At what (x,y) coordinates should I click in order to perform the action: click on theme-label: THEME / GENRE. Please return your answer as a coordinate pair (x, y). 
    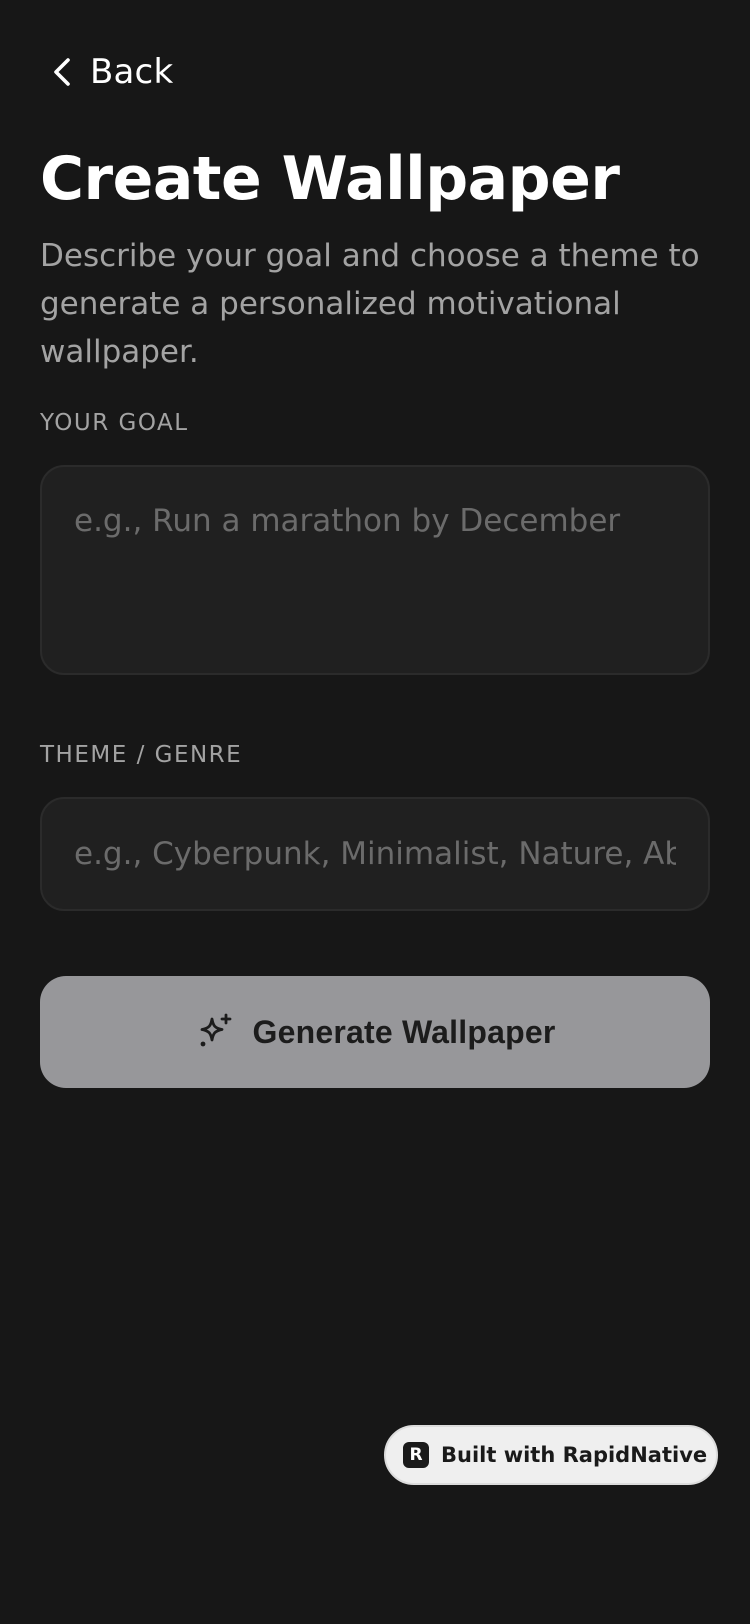
    Looking at the image, I should click on (141, 755).